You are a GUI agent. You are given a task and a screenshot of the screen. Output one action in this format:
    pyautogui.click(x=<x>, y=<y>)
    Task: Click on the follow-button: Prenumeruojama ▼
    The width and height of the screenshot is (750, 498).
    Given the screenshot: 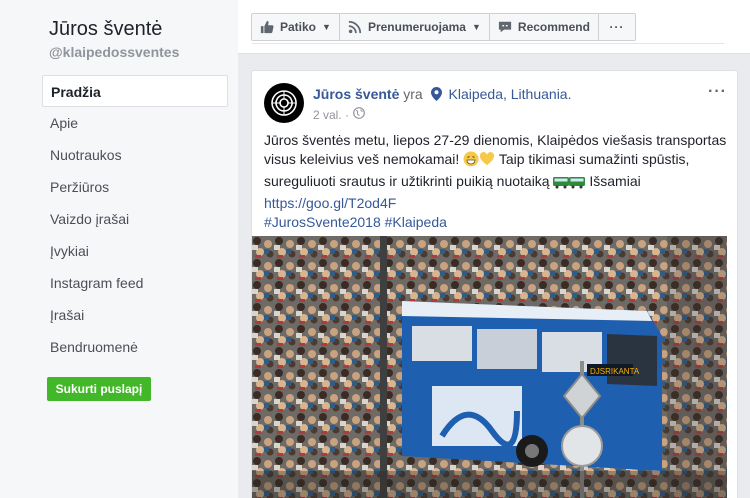 What is the action you would take?
    pyautogui.click(x=415, y=27)
    